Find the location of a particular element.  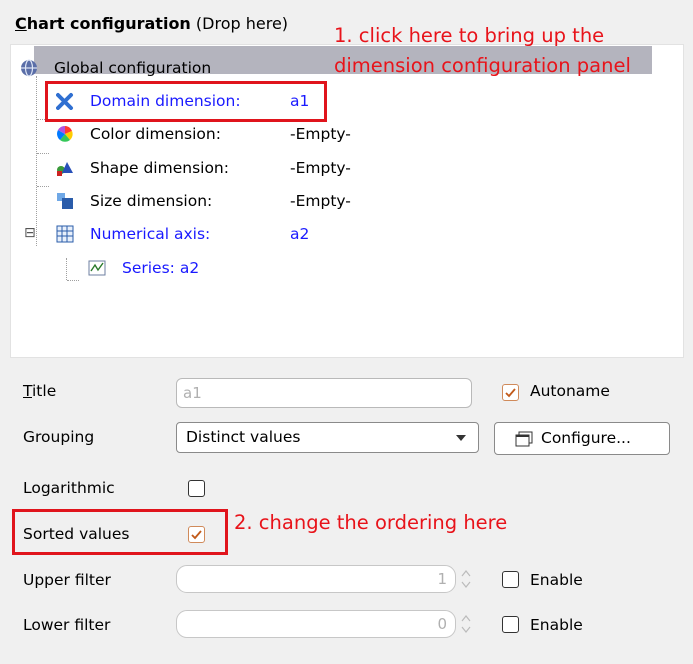

panel-title-hint: (Drop here) is located at coordinates (239, 23).